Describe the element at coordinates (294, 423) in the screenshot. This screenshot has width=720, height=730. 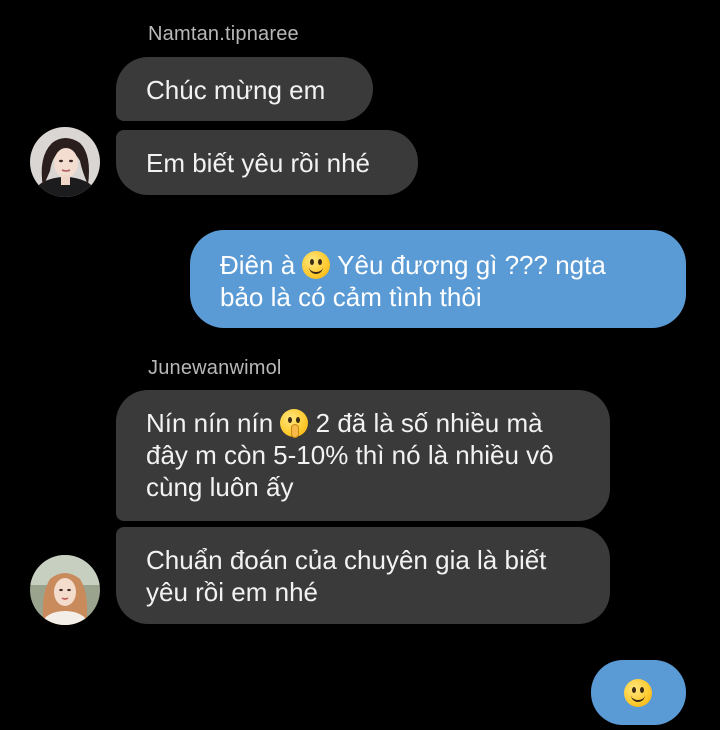
I see `shushing-face-icon` at that location.